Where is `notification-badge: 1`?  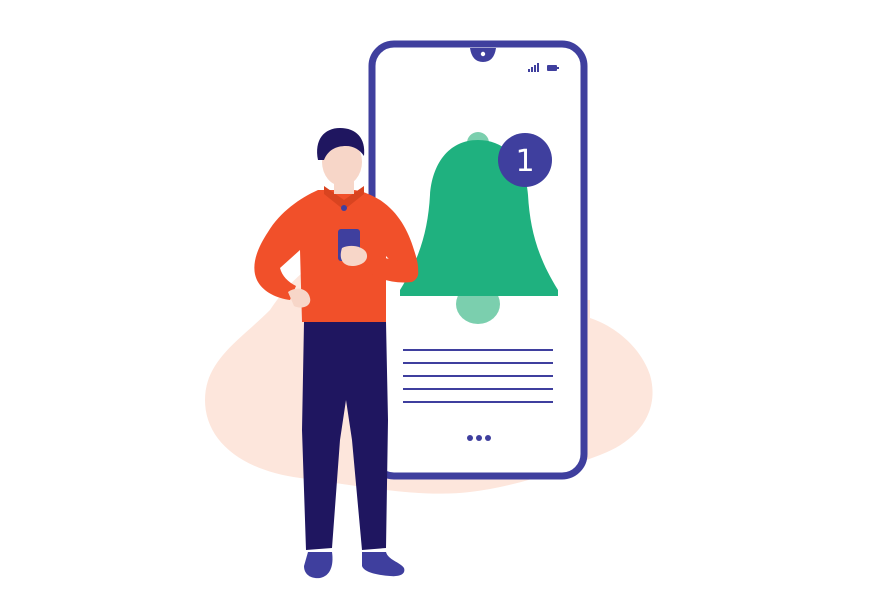 notification-badge: 1 is located at coordinates (525, 160).